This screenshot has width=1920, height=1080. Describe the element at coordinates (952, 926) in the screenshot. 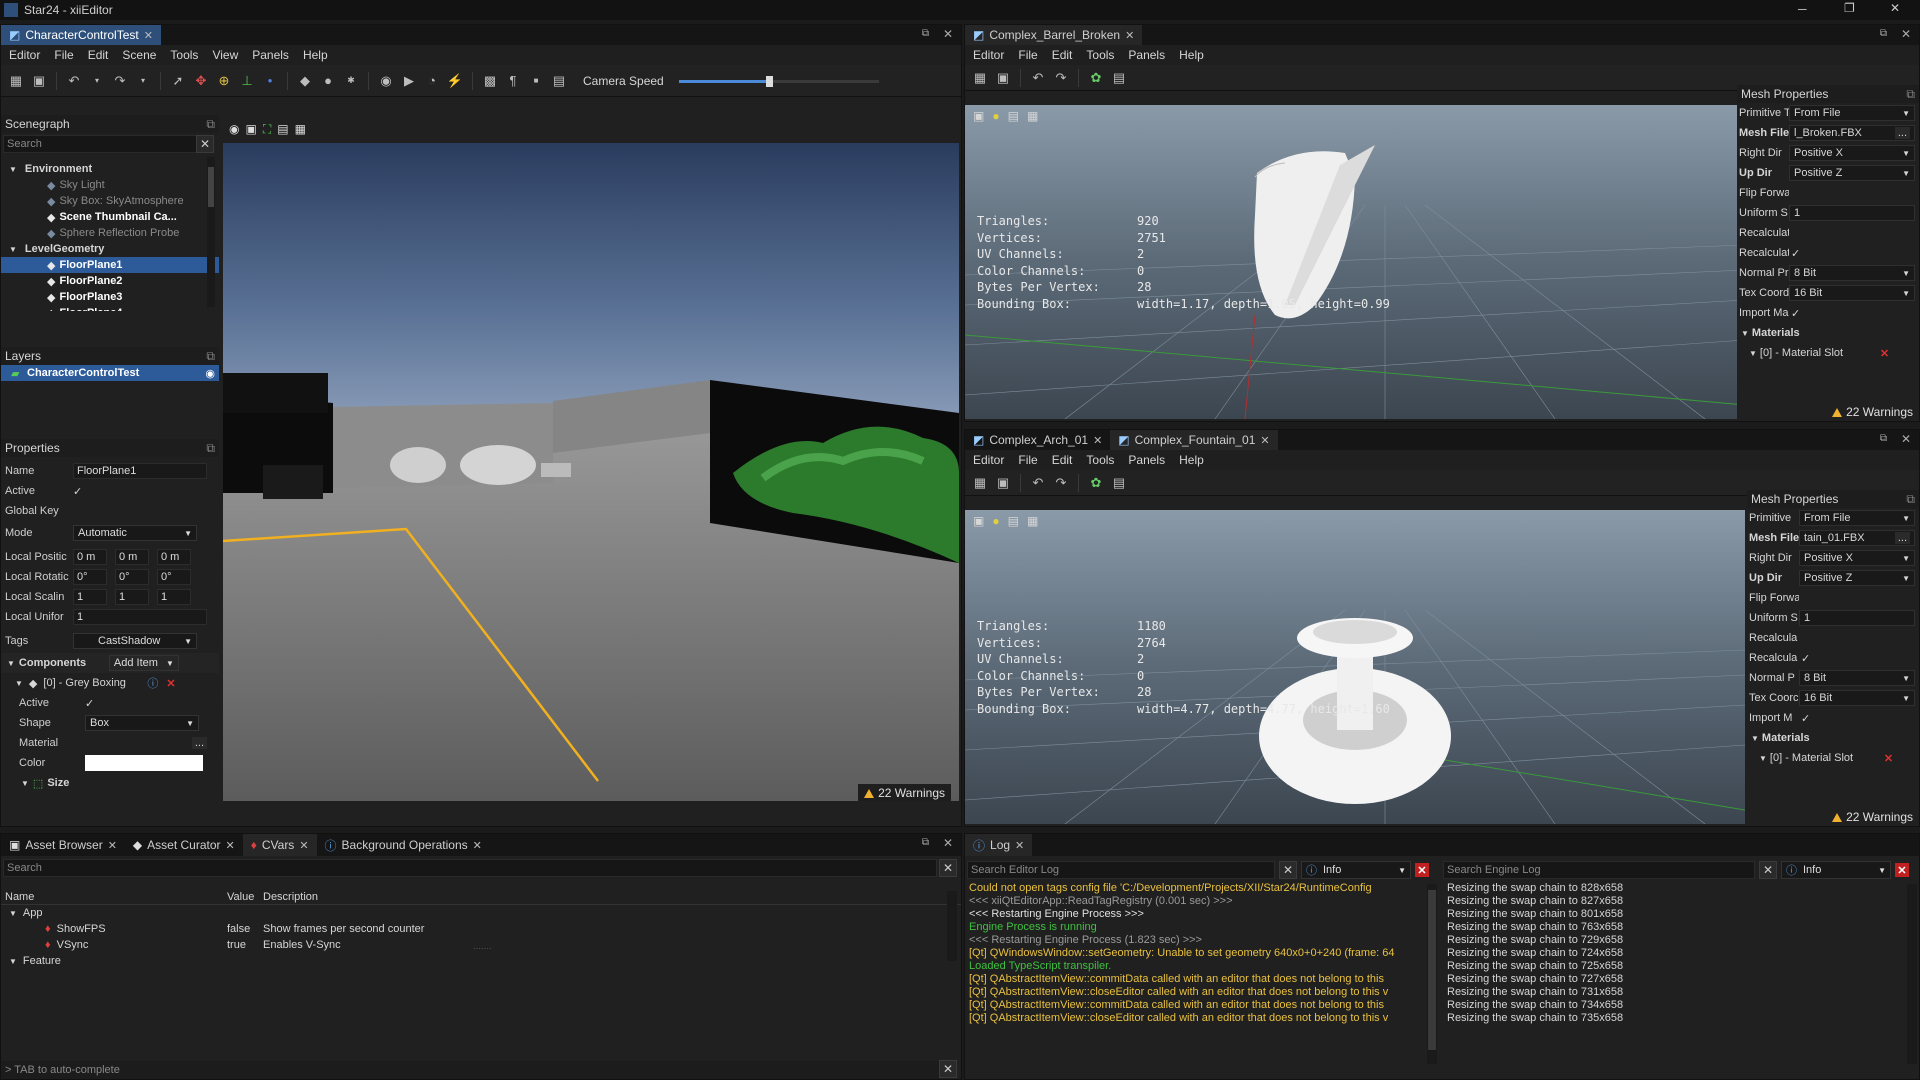

I see `cvars-scrollbar` at that location.